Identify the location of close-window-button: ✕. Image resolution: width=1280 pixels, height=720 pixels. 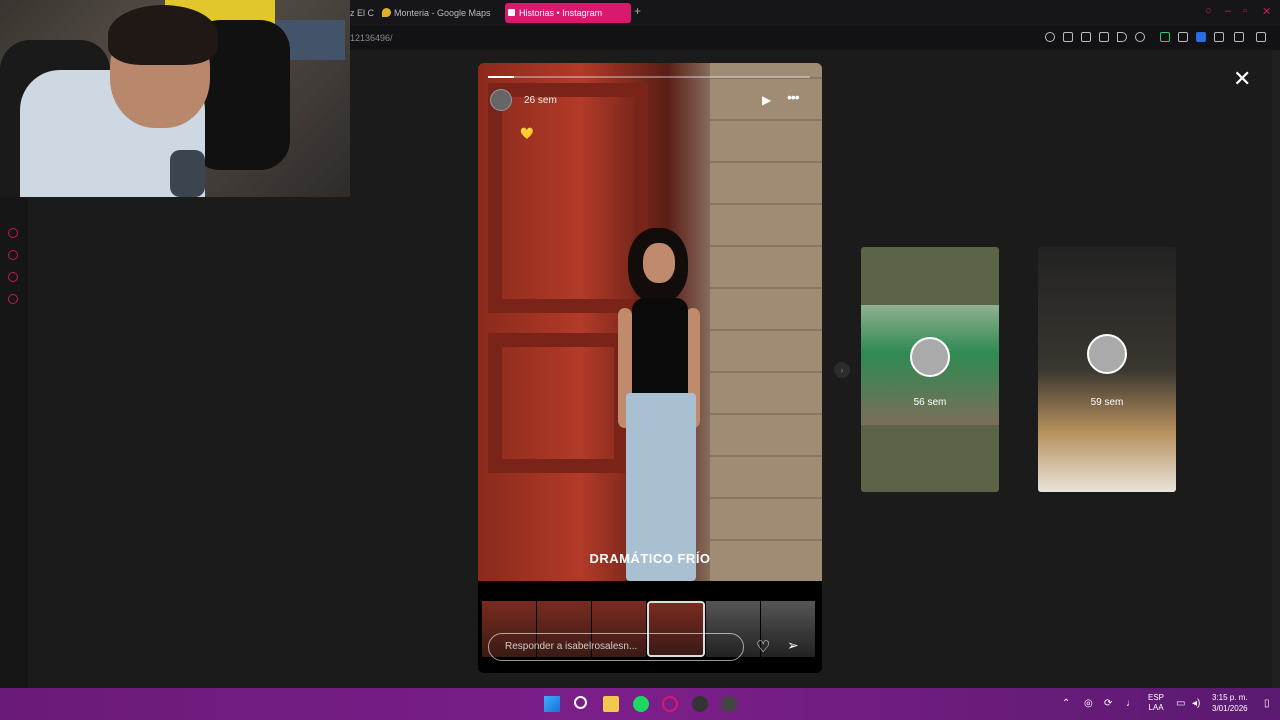
(1266, 11).